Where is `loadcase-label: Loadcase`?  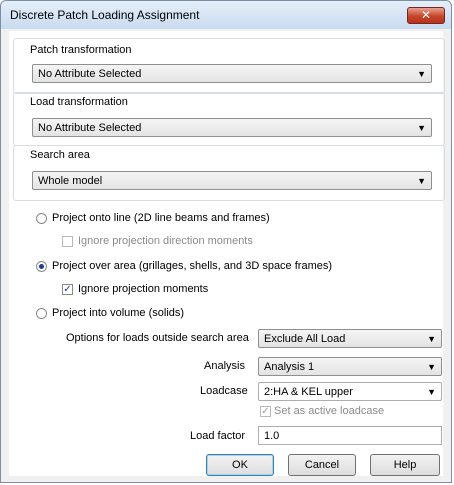 loadcase-label: Loadcase is located at coordinates (224, 391).